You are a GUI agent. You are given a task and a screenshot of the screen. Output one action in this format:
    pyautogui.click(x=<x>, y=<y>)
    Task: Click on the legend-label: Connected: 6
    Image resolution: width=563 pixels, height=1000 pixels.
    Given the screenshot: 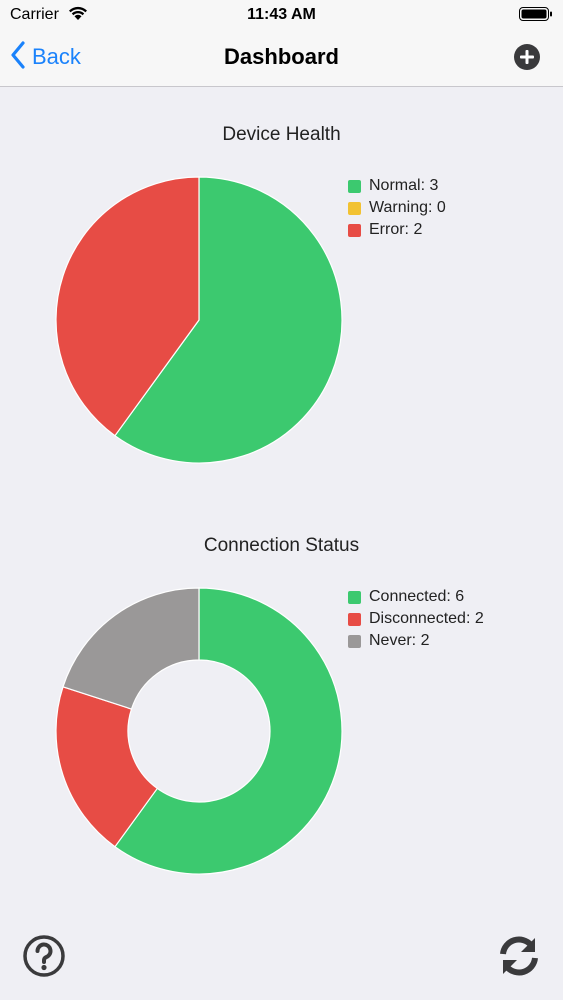 What is the action you would take?
    pyautogui.click(x=417, y=596)
    